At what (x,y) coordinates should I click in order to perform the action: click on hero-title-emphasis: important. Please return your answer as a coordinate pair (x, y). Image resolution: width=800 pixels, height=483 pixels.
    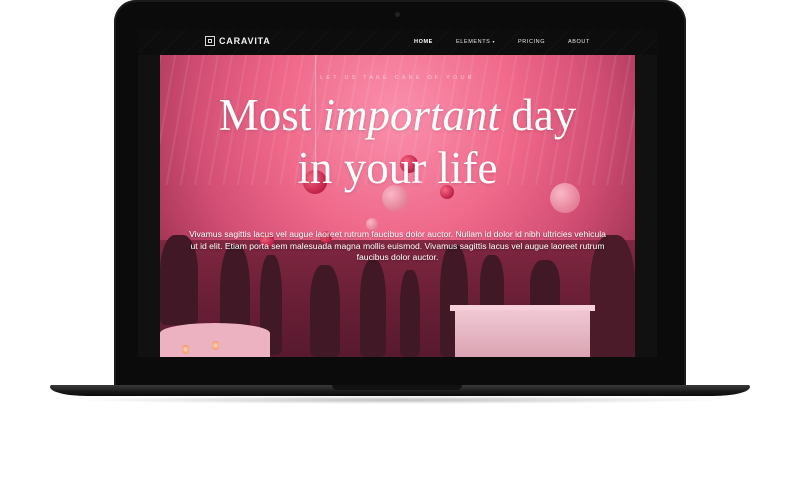
    Looking at the image, I should click on (411, 115).